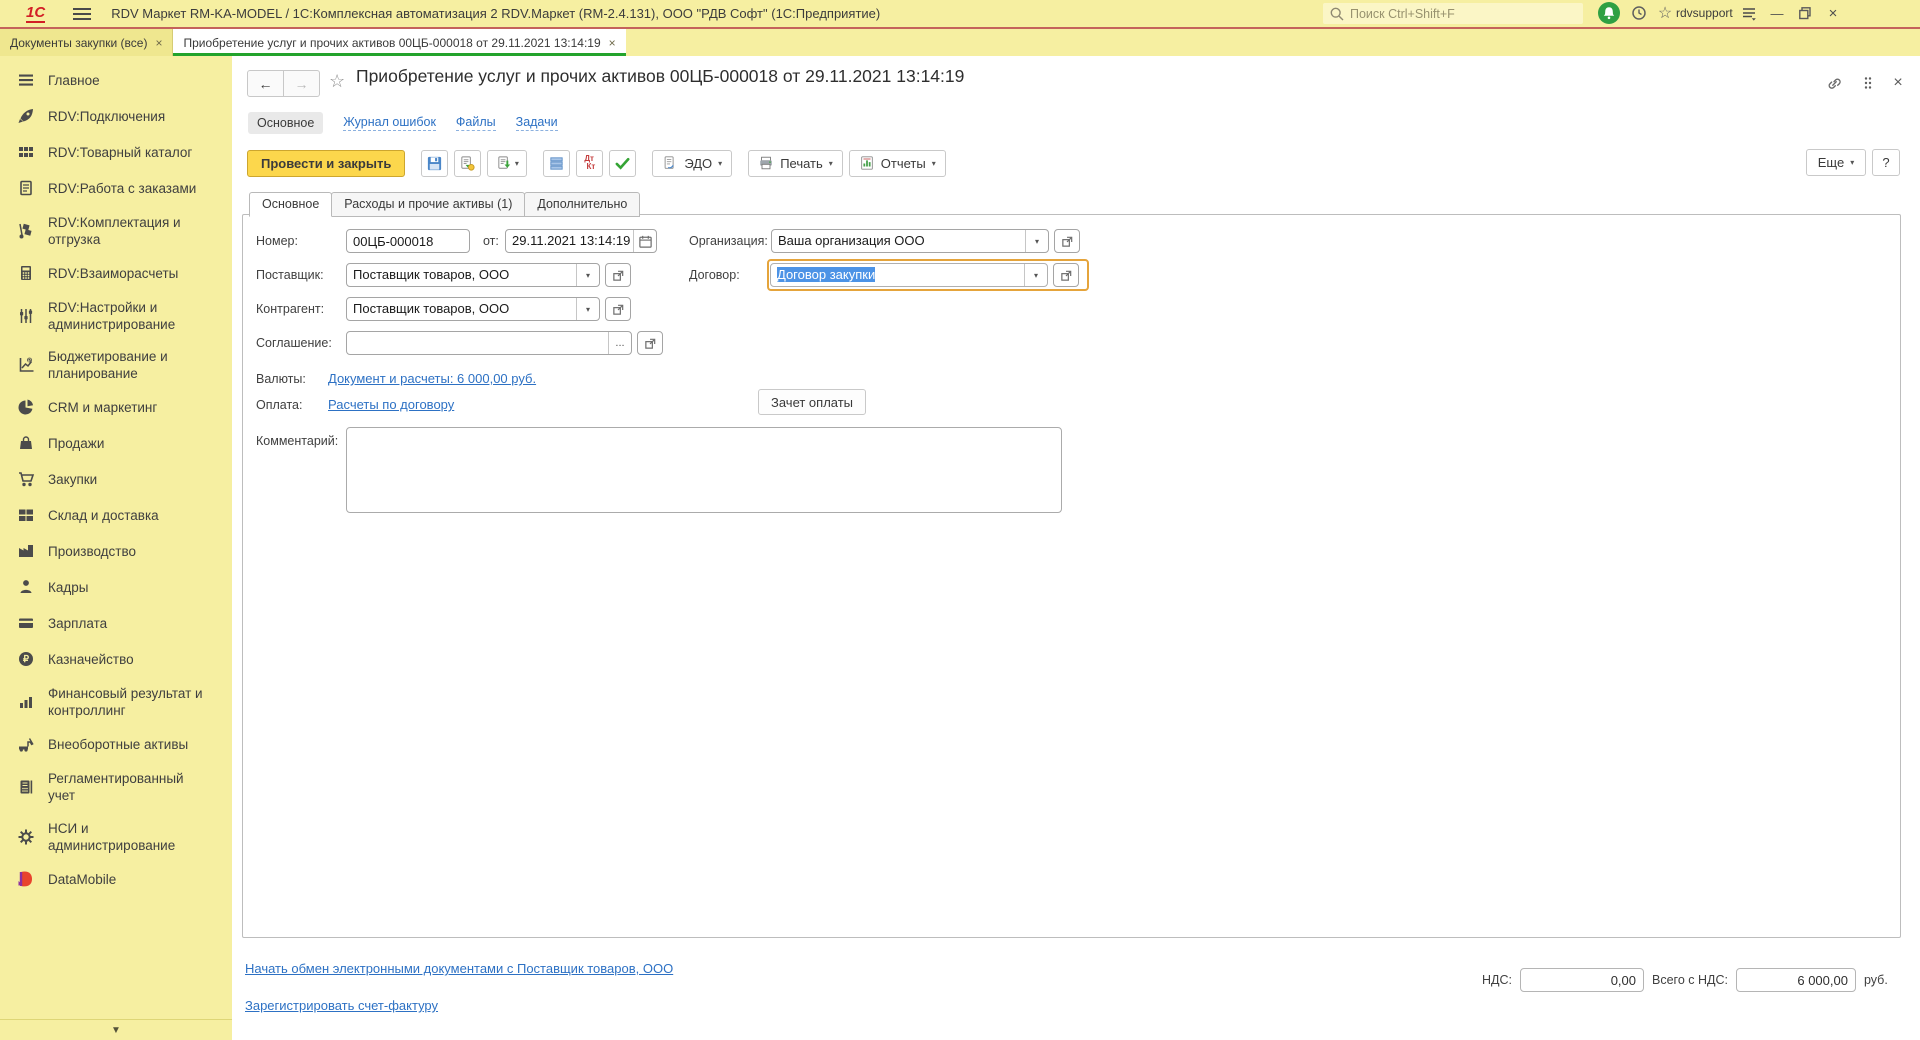 The width and height of the screenshot is (1920, 1040). Describe the element at coordinates (1898, 83) in the screenshot. I see `close-document-icon: ×` at that location.